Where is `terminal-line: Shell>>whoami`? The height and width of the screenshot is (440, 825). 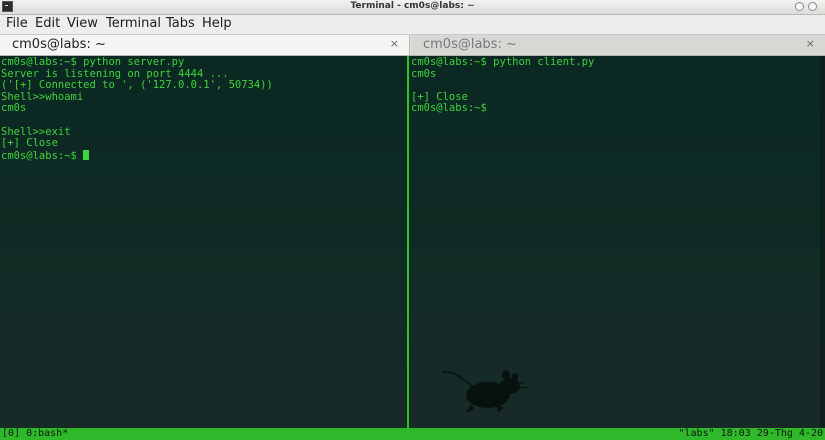
terminal-line: Shell>>whoami is located at coordinates (42, 96).